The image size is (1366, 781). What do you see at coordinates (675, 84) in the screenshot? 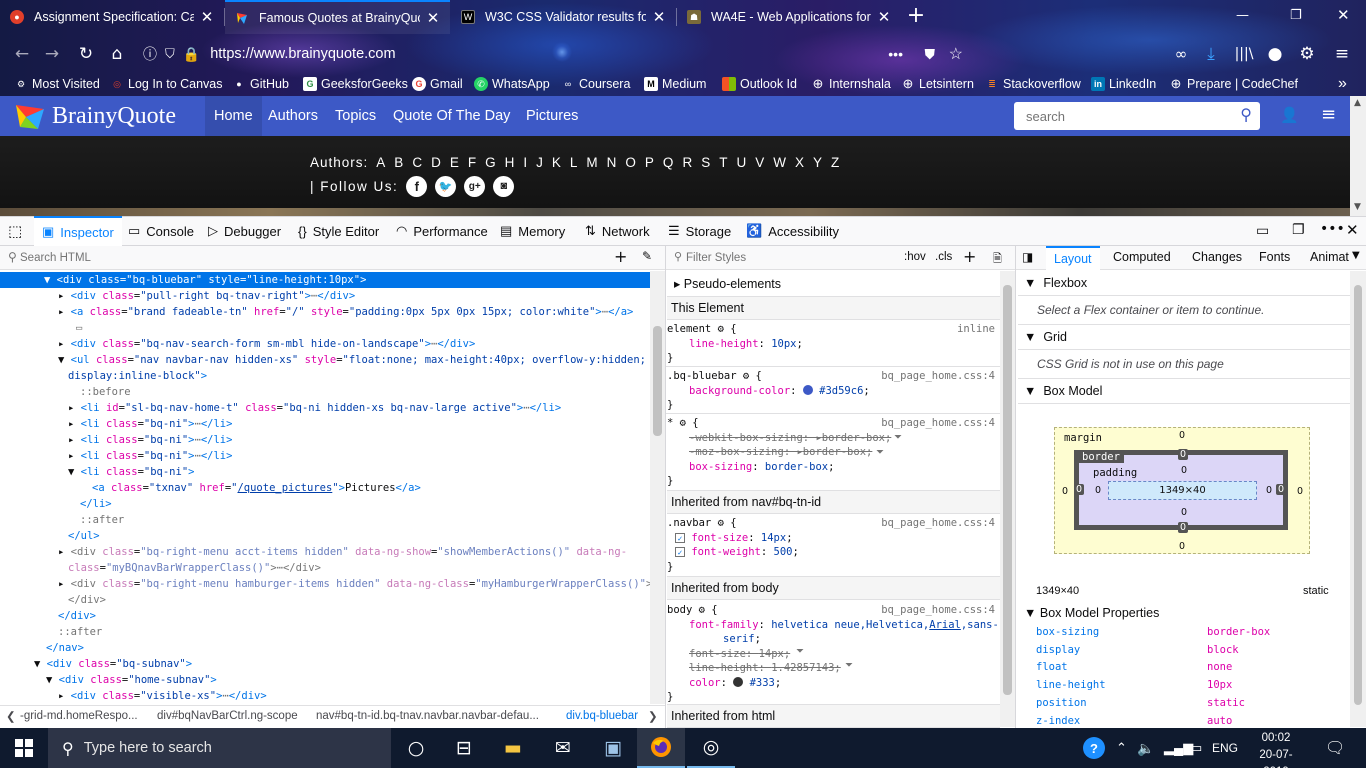
I see `bookmark-medium: M Medium` at bounding box center [675, 84].